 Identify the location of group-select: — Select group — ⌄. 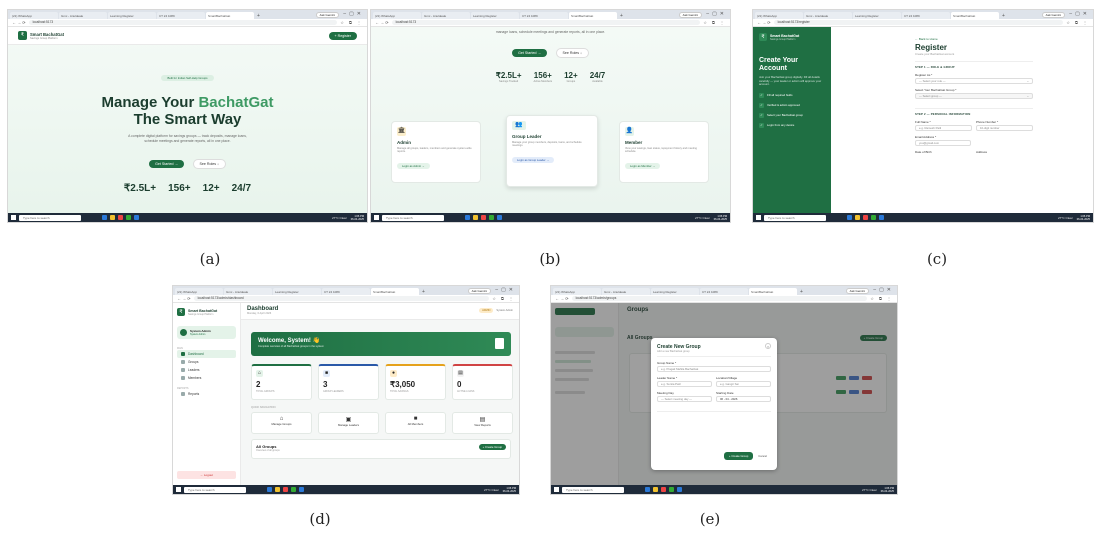
(974, 96).